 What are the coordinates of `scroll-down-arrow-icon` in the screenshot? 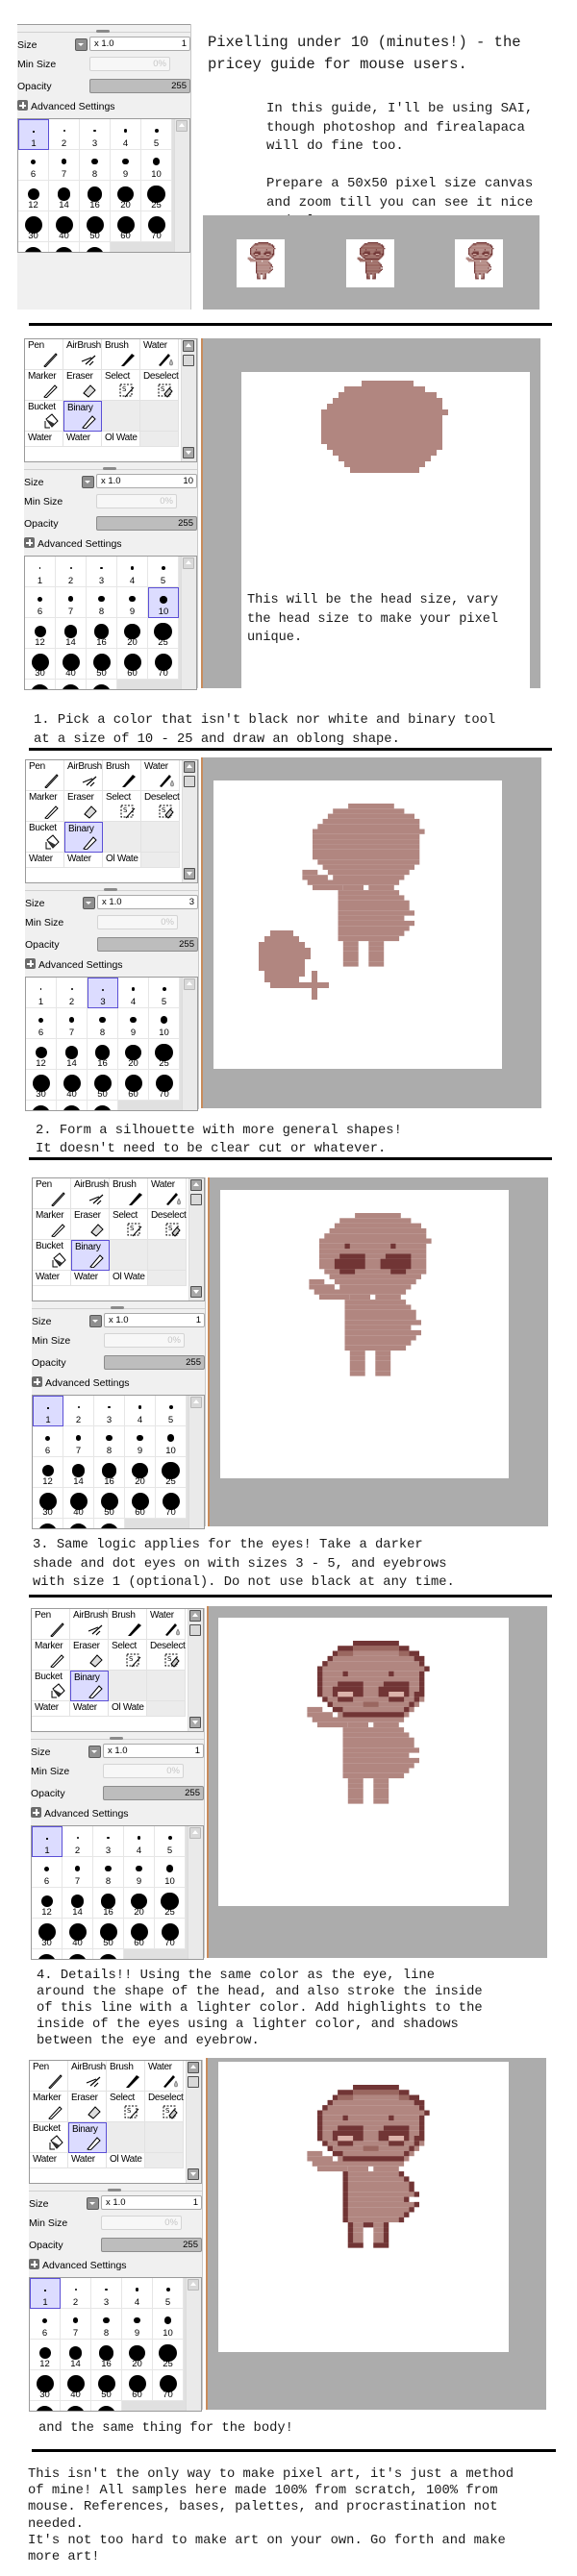 It's located at (193, 2174).